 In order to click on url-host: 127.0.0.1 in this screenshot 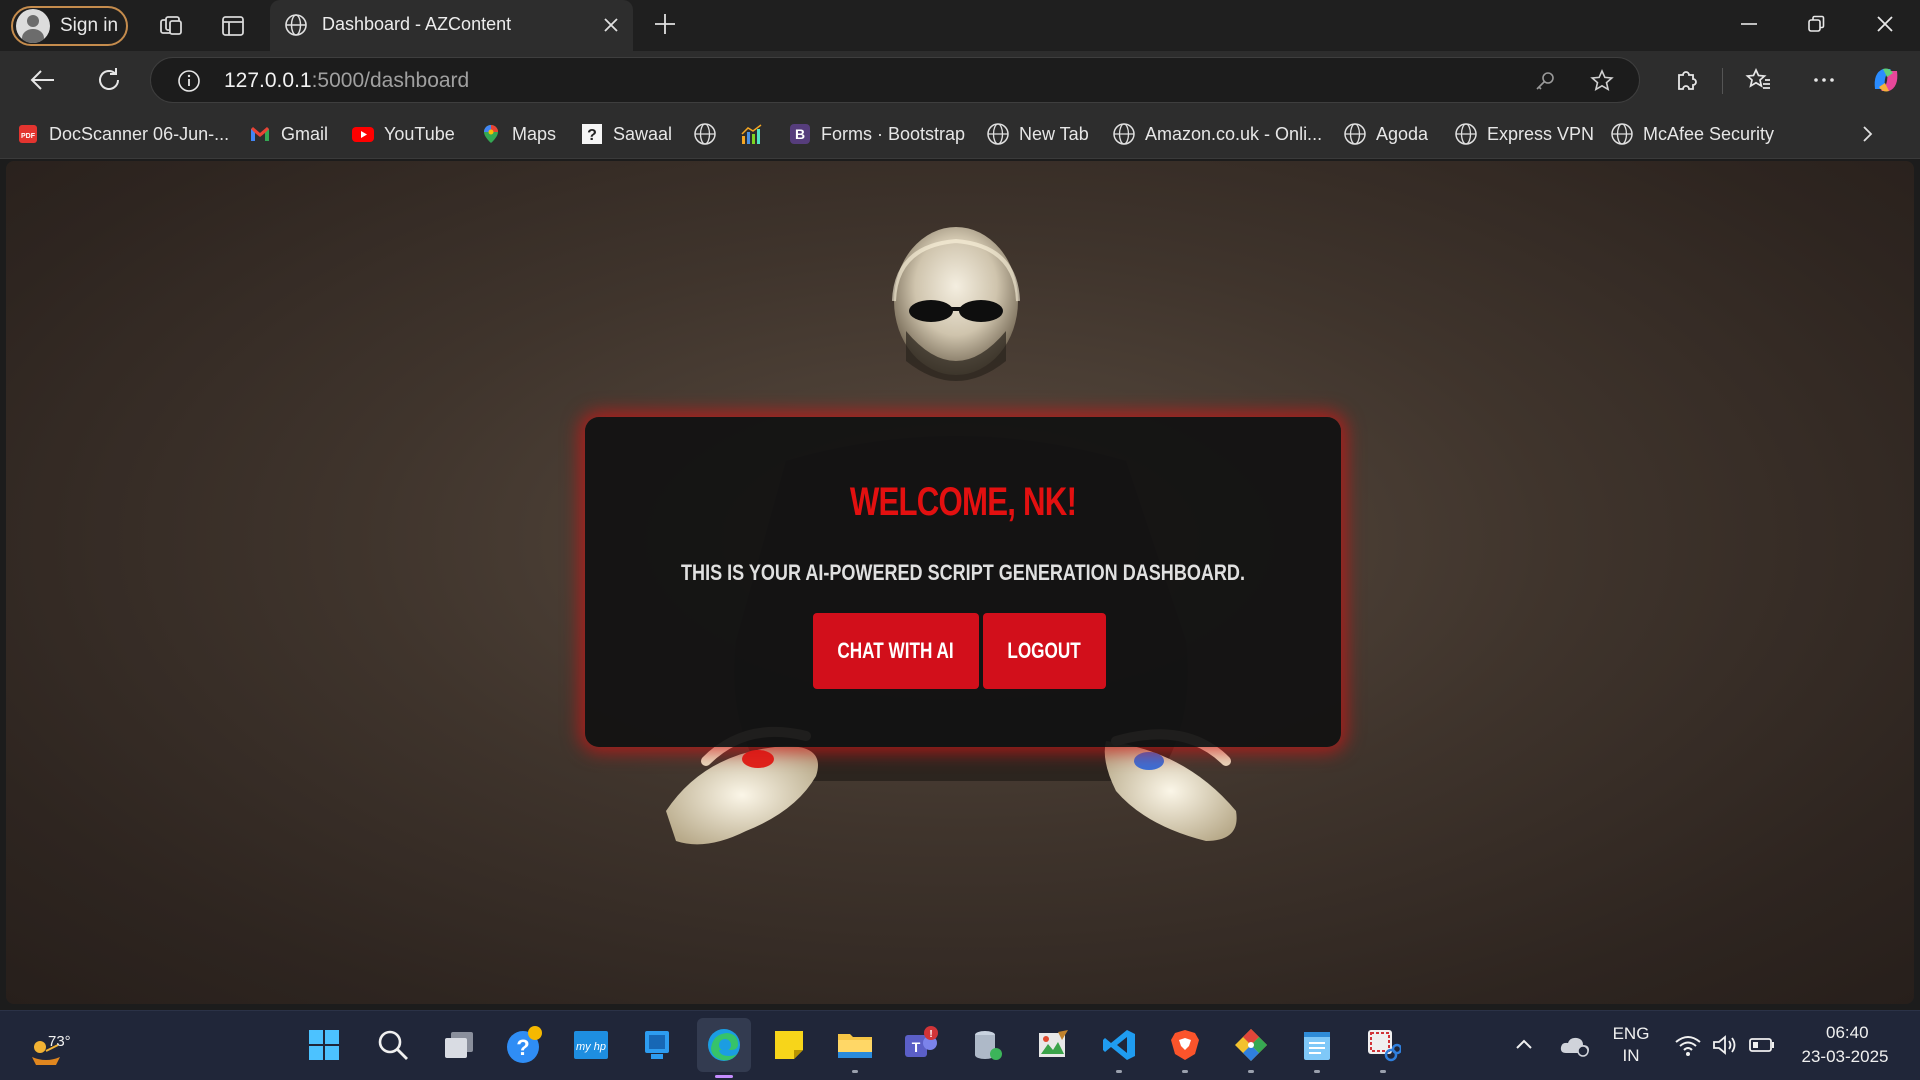, I will do `click(268, 80)`.